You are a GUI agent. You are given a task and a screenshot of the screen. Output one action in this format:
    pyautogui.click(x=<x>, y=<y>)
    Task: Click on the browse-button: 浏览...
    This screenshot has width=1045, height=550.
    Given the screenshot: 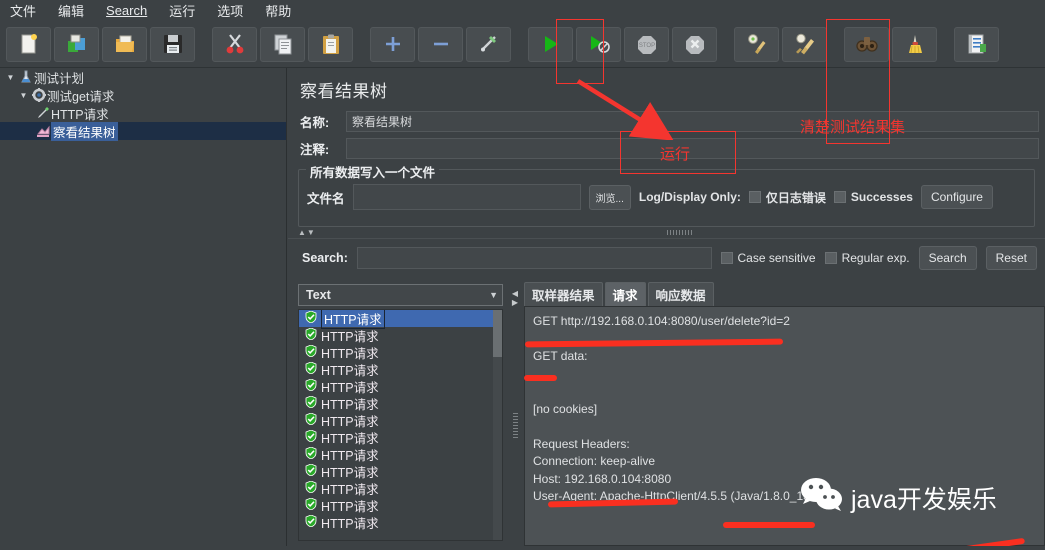 What is the action you would take?
    pyautogui.click(x=609, y=197)
    